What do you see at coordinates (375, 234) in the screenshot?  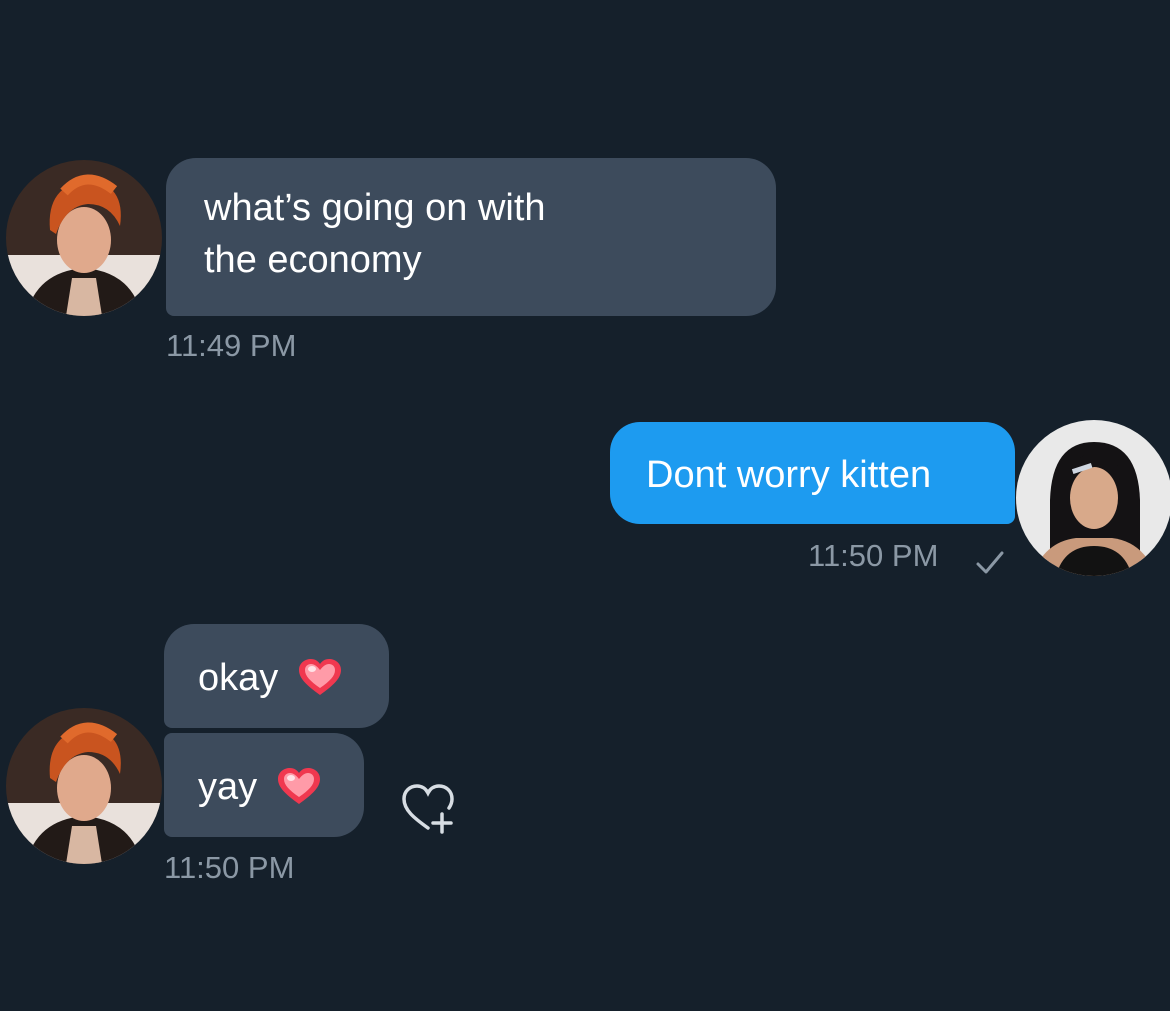 I see `message-text: what’s going on with the economy` at bounding box center [375, 234].